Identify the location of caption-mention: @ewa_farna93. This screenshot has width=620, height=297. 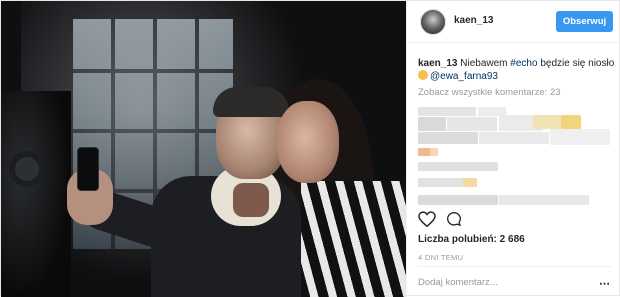
(464, 76).